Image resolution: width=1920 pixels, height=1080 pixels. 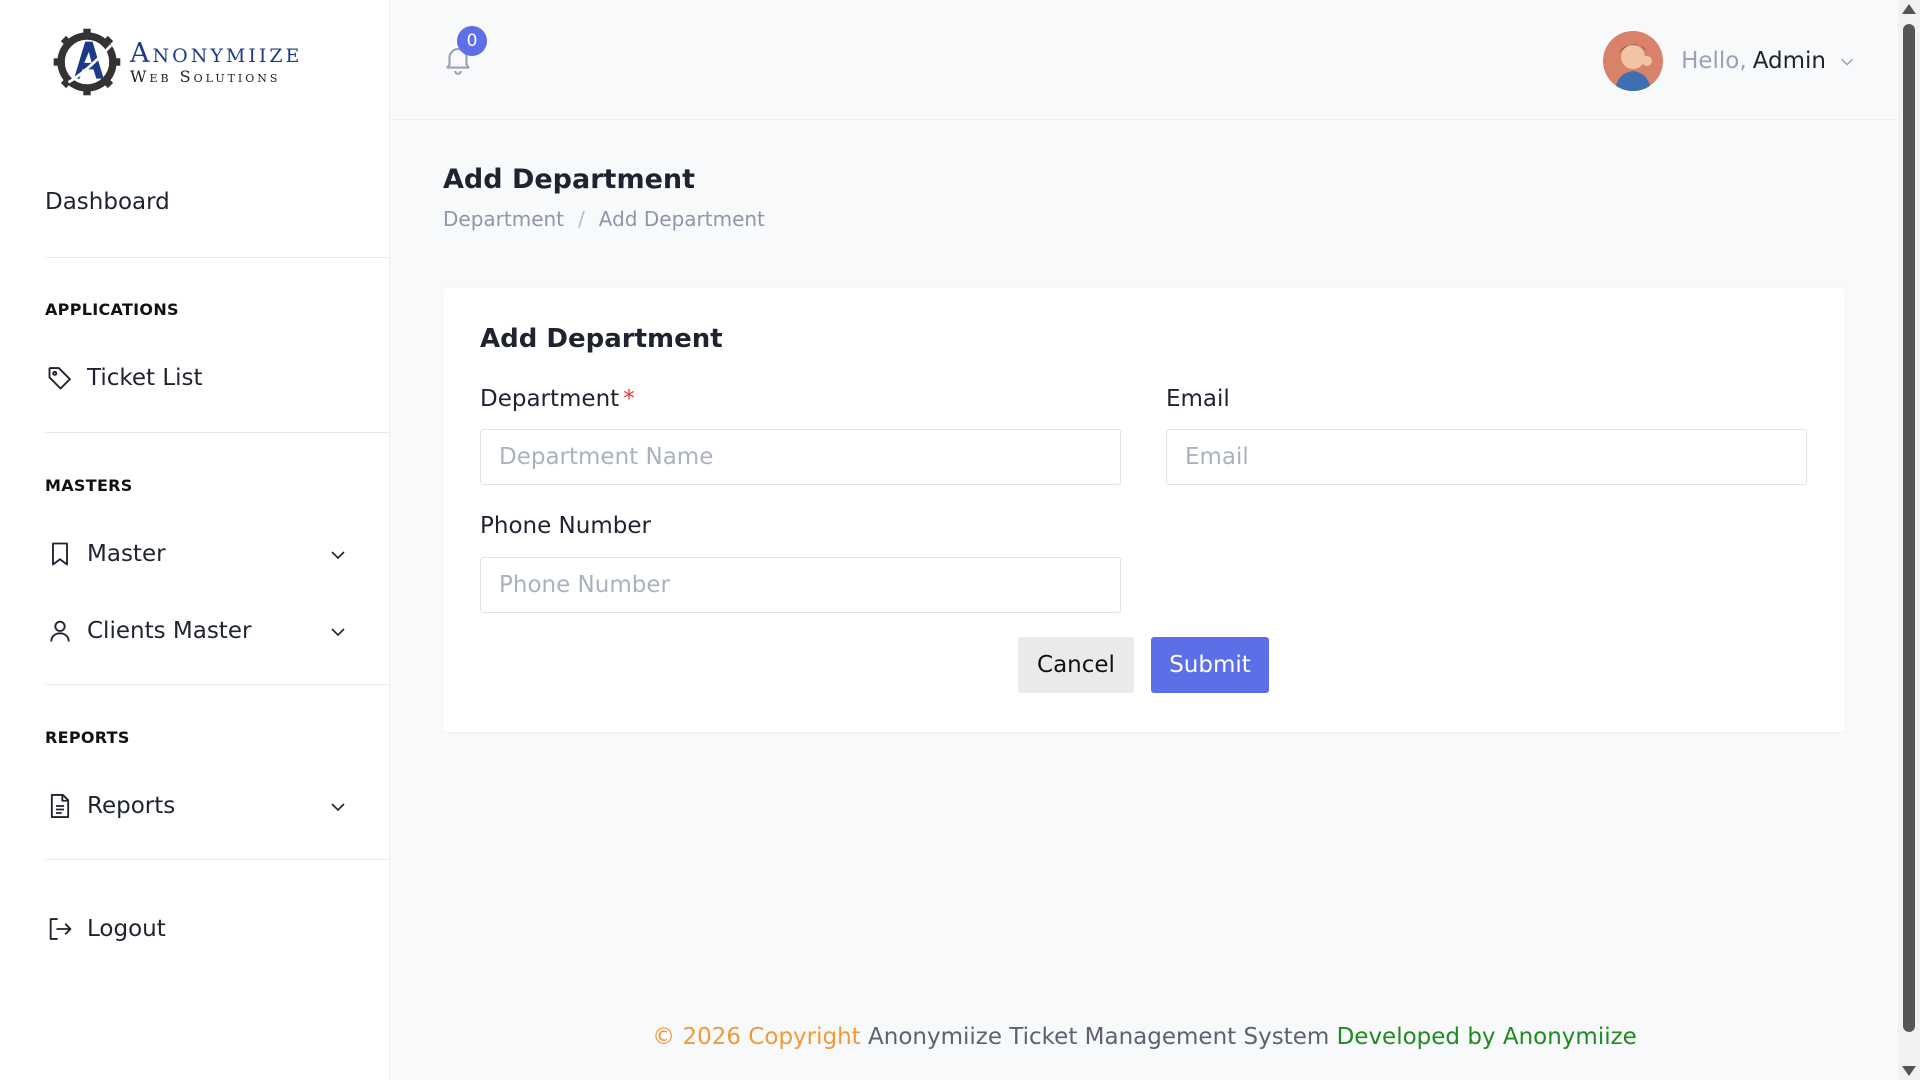 What do you see at coordinates (1909, 528) in the screenshot?
I see `scrollbar-thumb` at bounding box center [1909, 528].